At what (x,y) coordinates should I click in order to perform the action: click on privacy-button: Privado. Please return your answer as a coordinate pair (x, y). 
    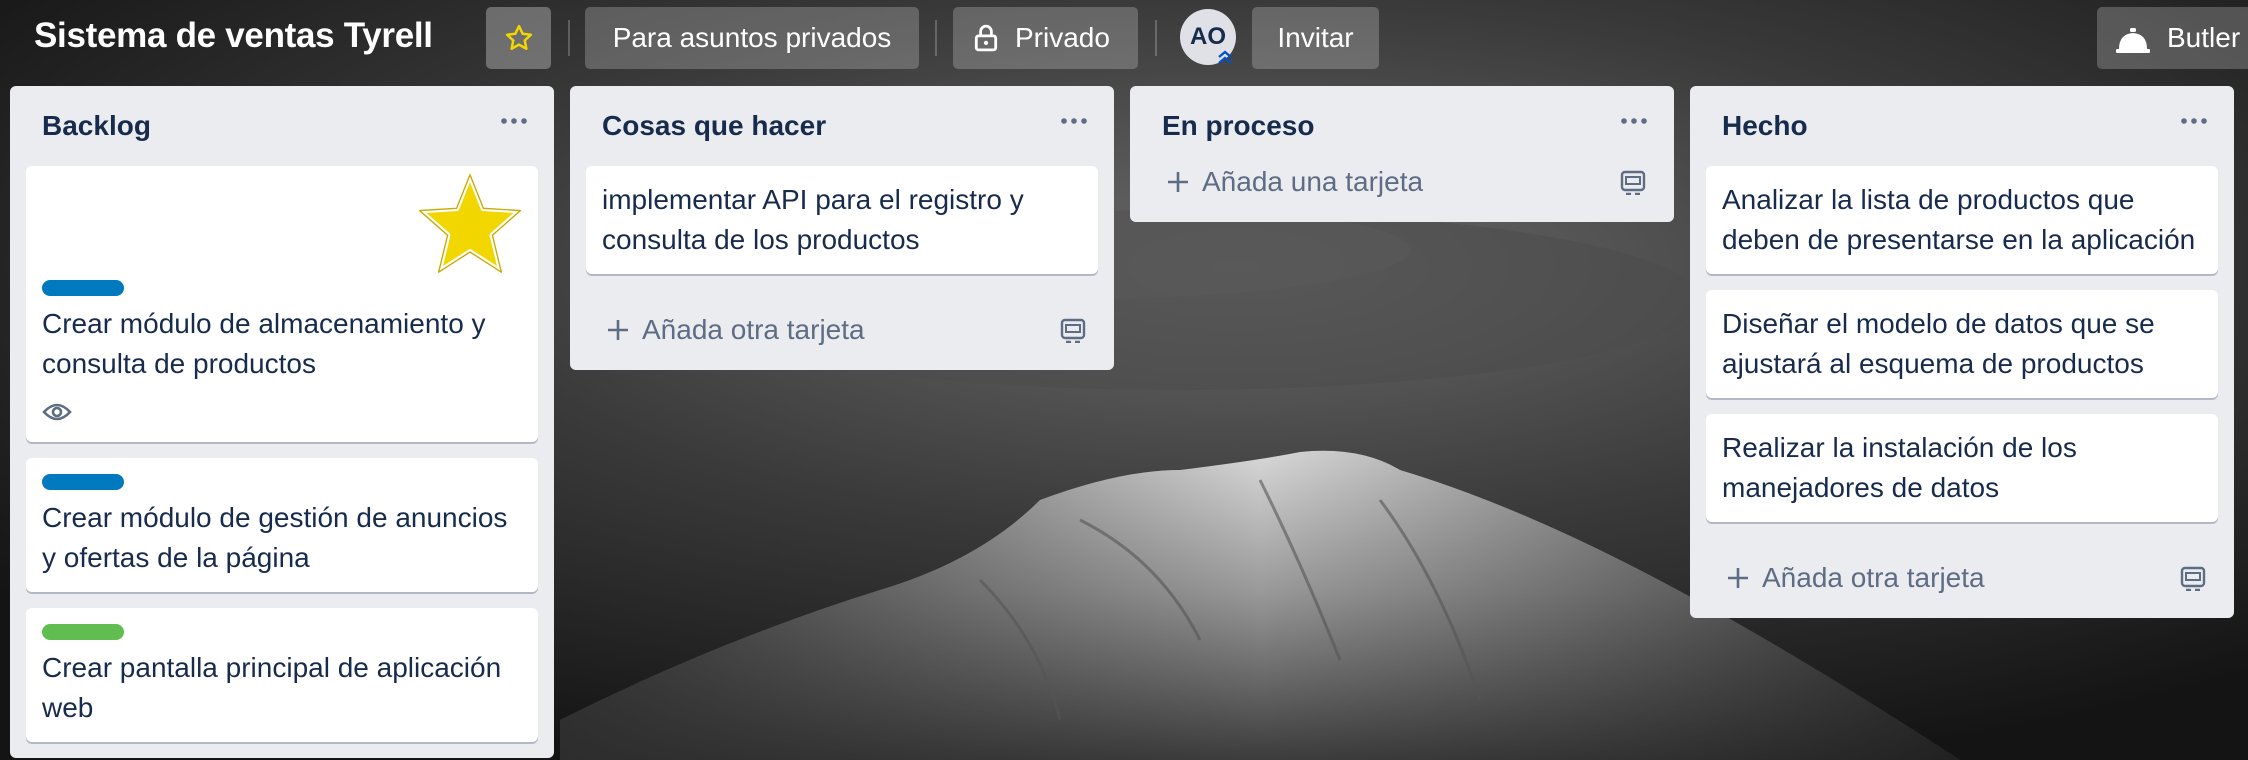
    Looking at the image, I should click on (1045, 38).